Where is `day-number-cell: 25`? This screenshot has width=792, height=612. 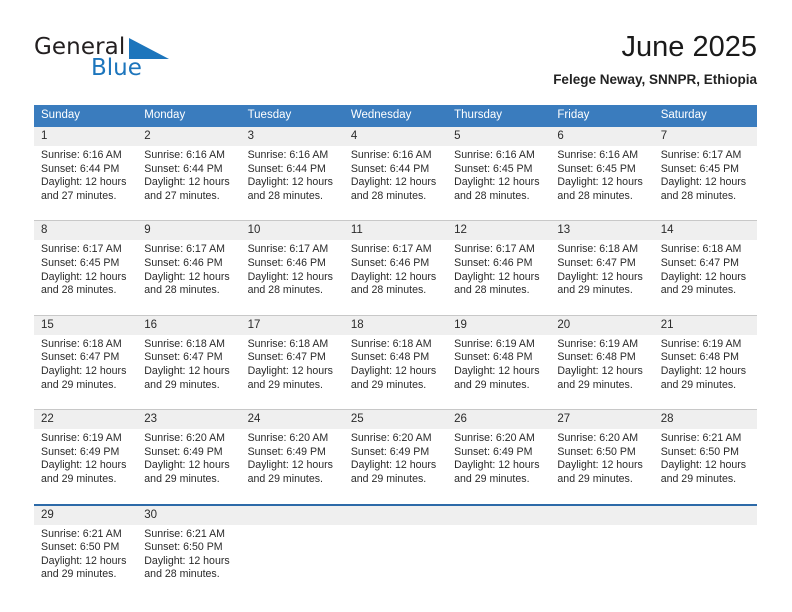 day-number-cell: 25 is located at coordinates (395, 419).